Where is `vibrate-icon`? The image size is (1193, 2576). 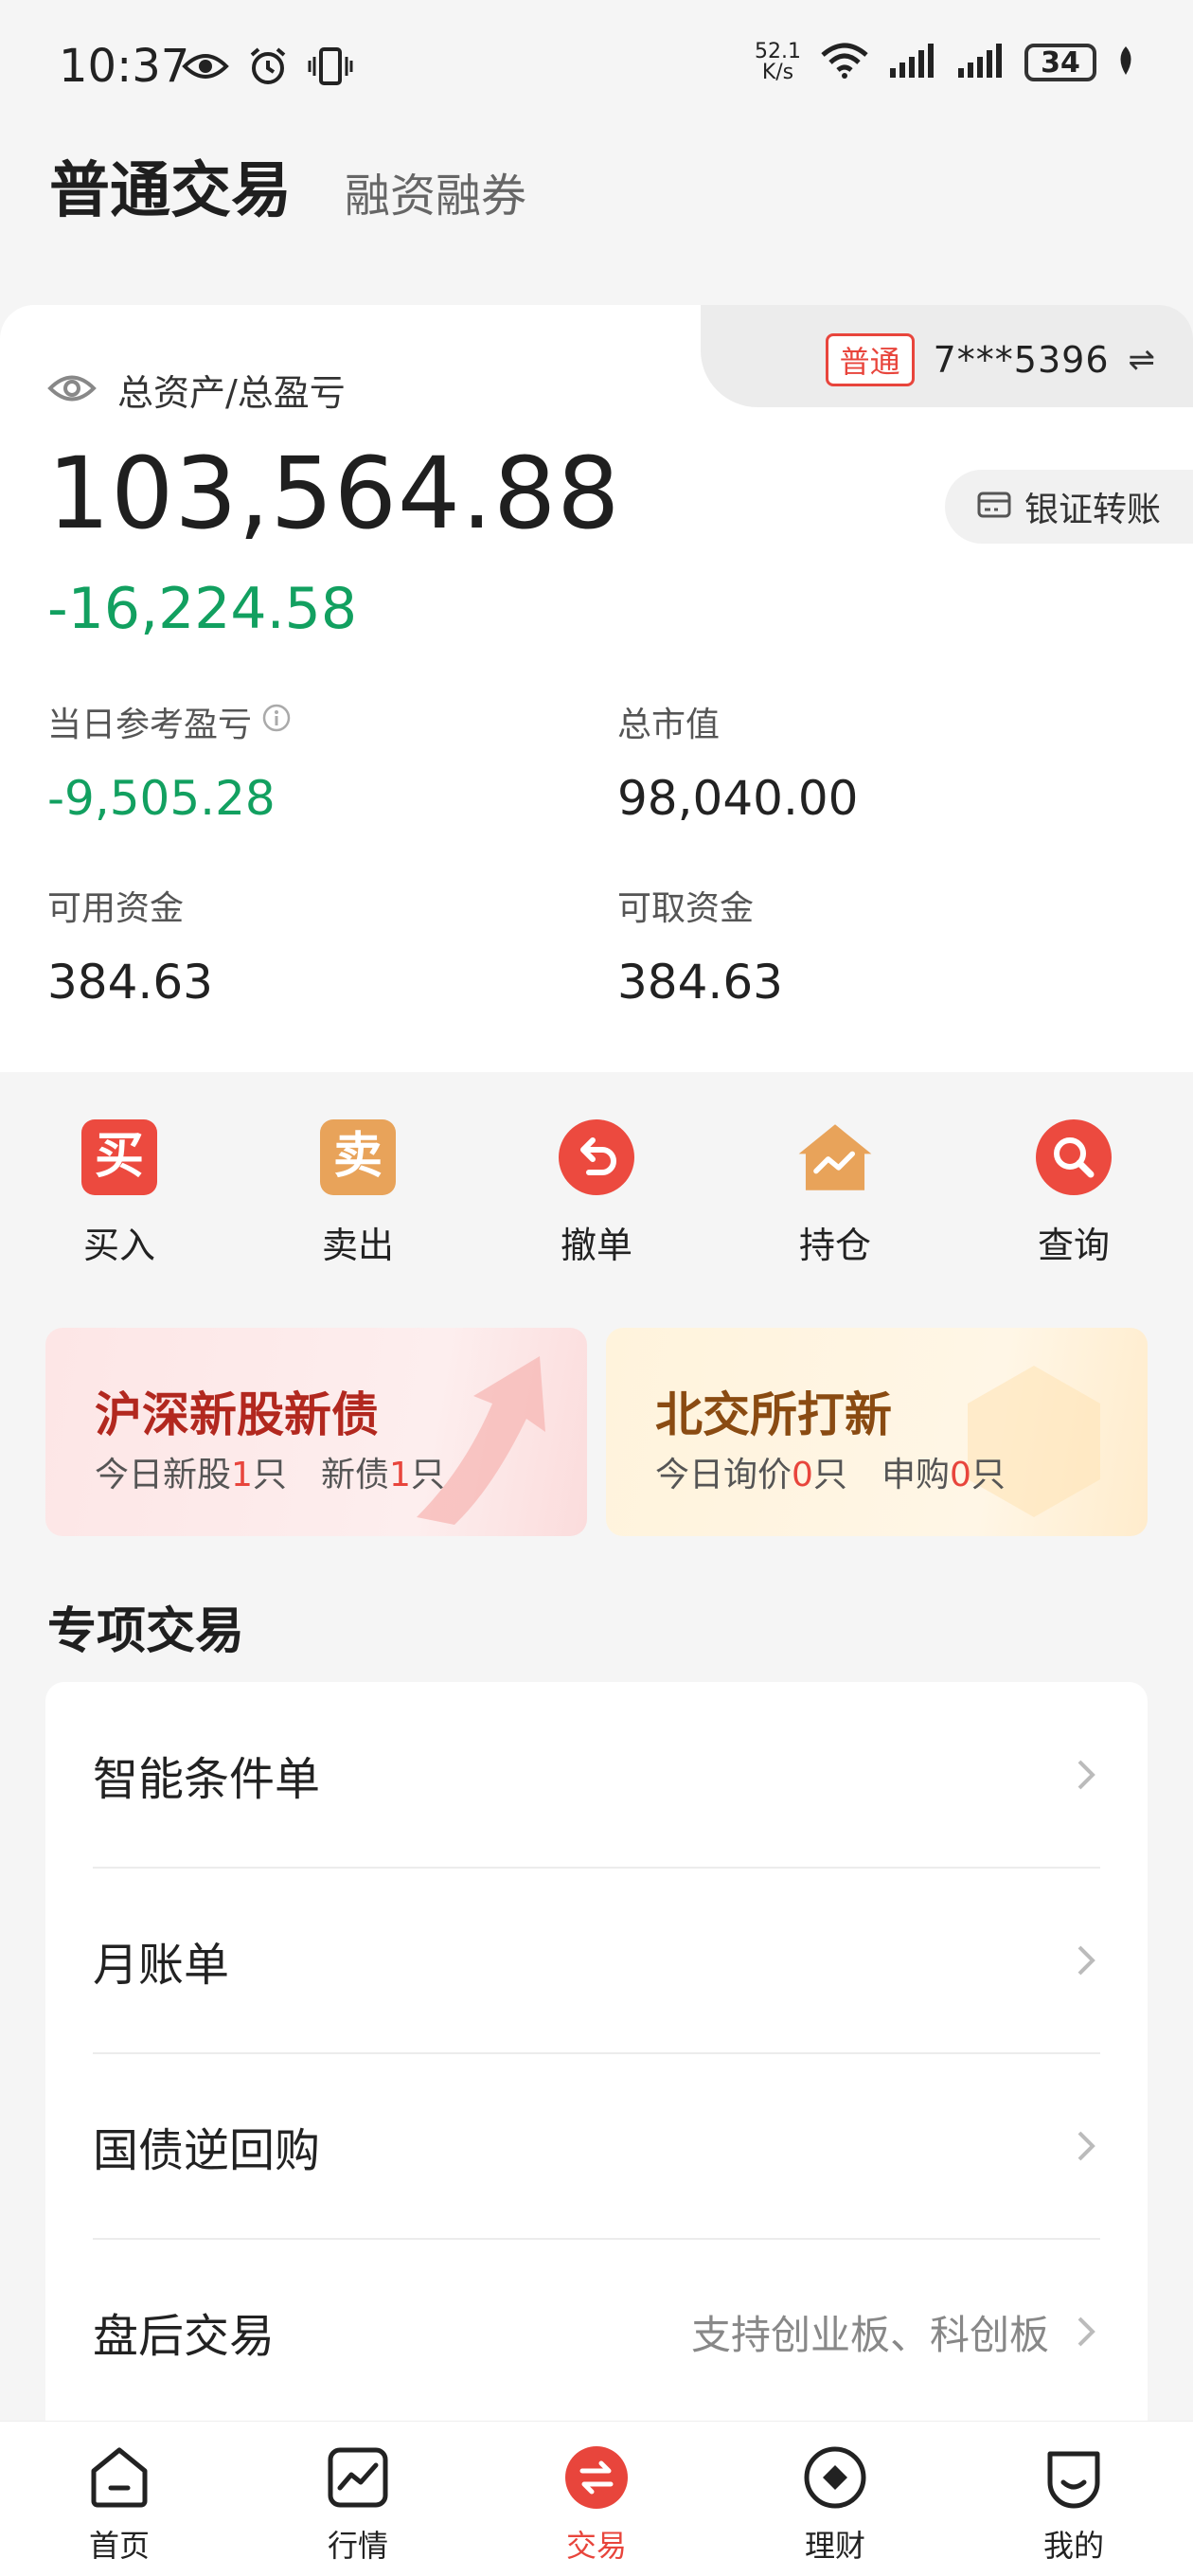 vibrate-icon is located at coordinates (330, 66).